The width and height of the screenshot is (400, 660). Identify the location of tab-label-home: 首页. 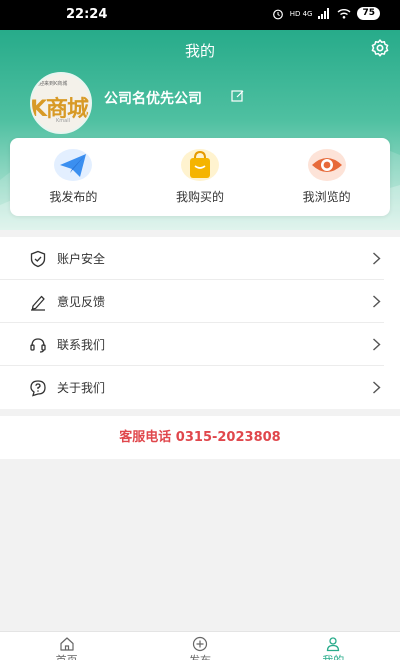
(66, 656).